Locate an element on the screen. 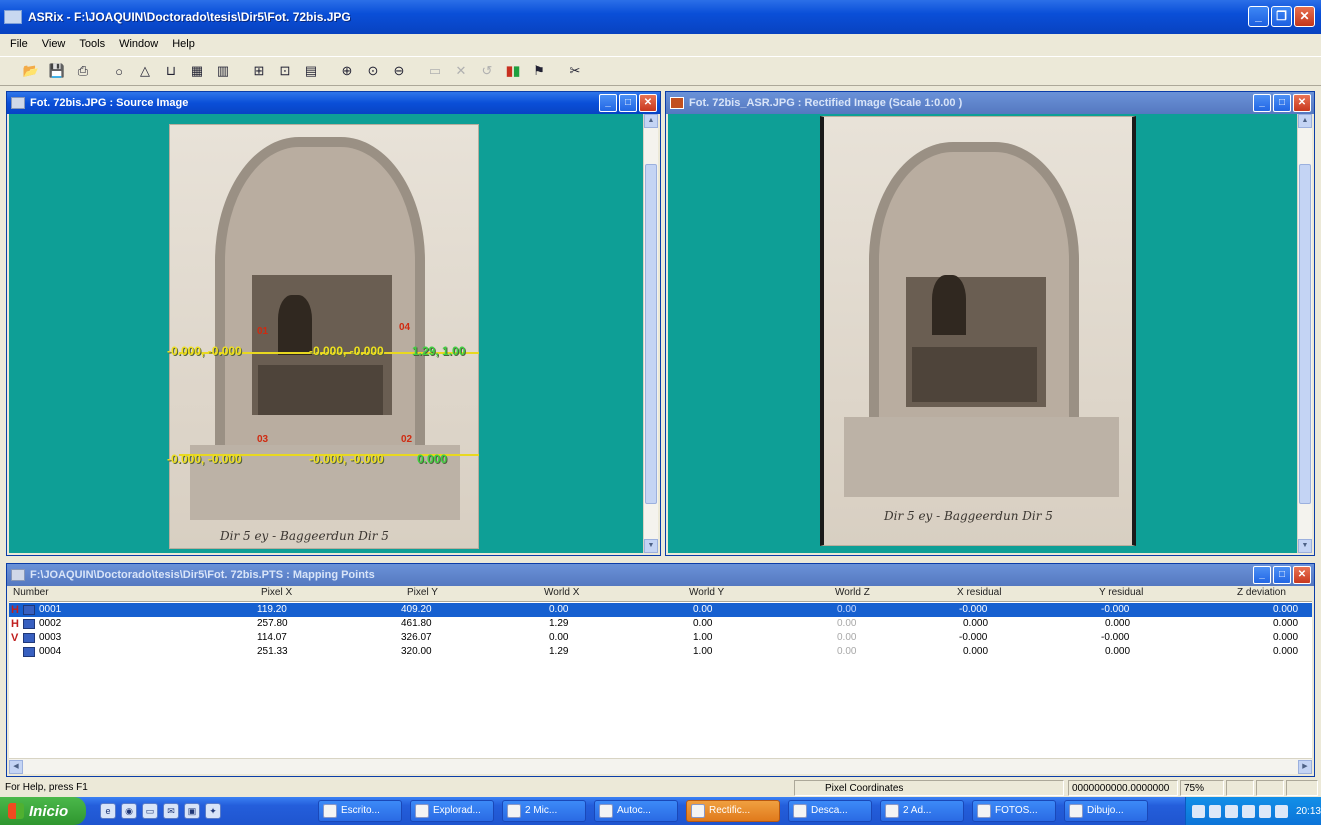 Image resolution: width=1321 pixels, height=825 pixels. grid-tool-icon: ▦ is located at coordinates (197, 71).